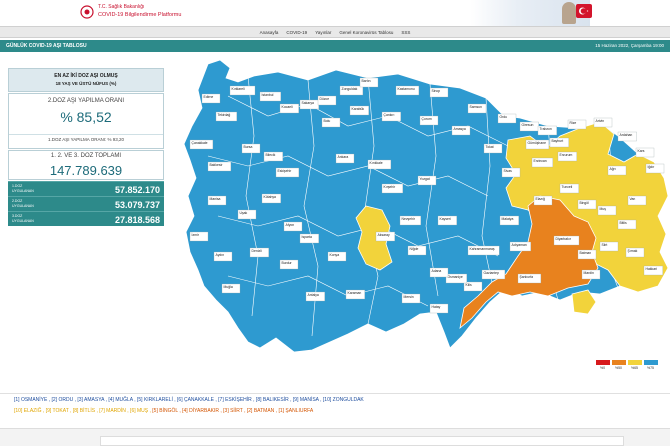 This screenshot has height=446, width=670. Describe the element at coordinates (603, 368) in the screenshot. I see `legend-label-0: %0` at that location.